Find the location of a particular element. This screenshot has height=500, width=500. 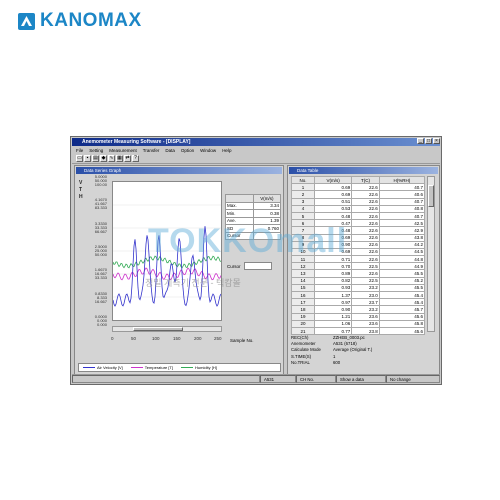

x-axis-label: Sample No. is located at coordinates (242, 340).